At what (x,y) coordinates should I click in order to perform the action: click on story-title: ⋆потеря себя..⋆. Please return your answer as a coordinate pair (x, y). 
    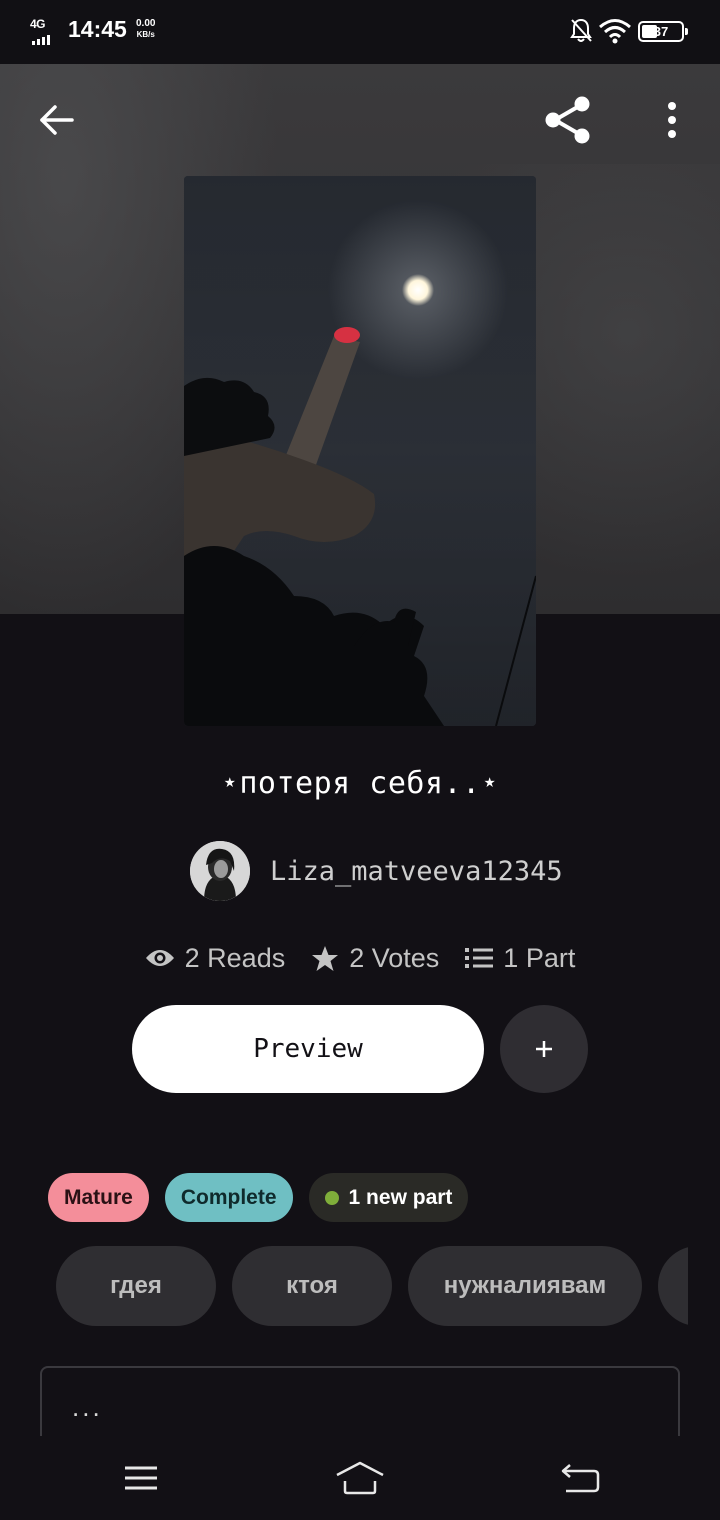
    Looking at the image, I should click on (360, 783).